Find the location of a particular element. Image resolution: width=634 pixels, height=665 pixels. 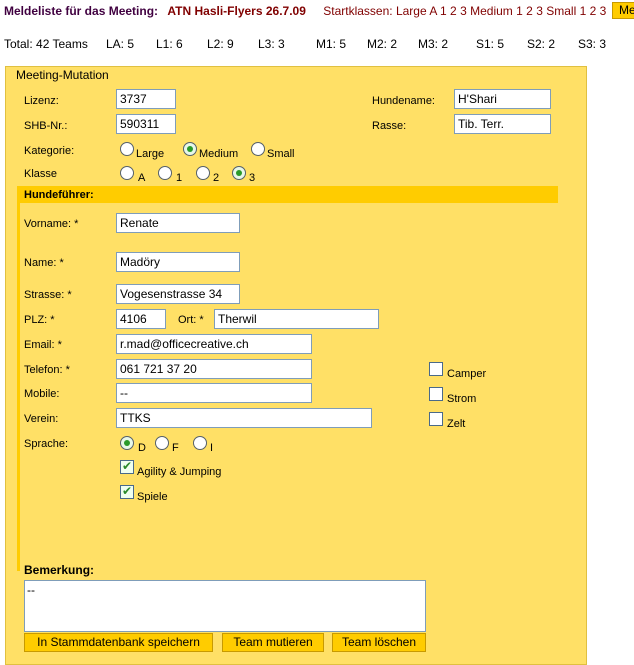

sprache-option-f: F is located at coordinates (175, 448).